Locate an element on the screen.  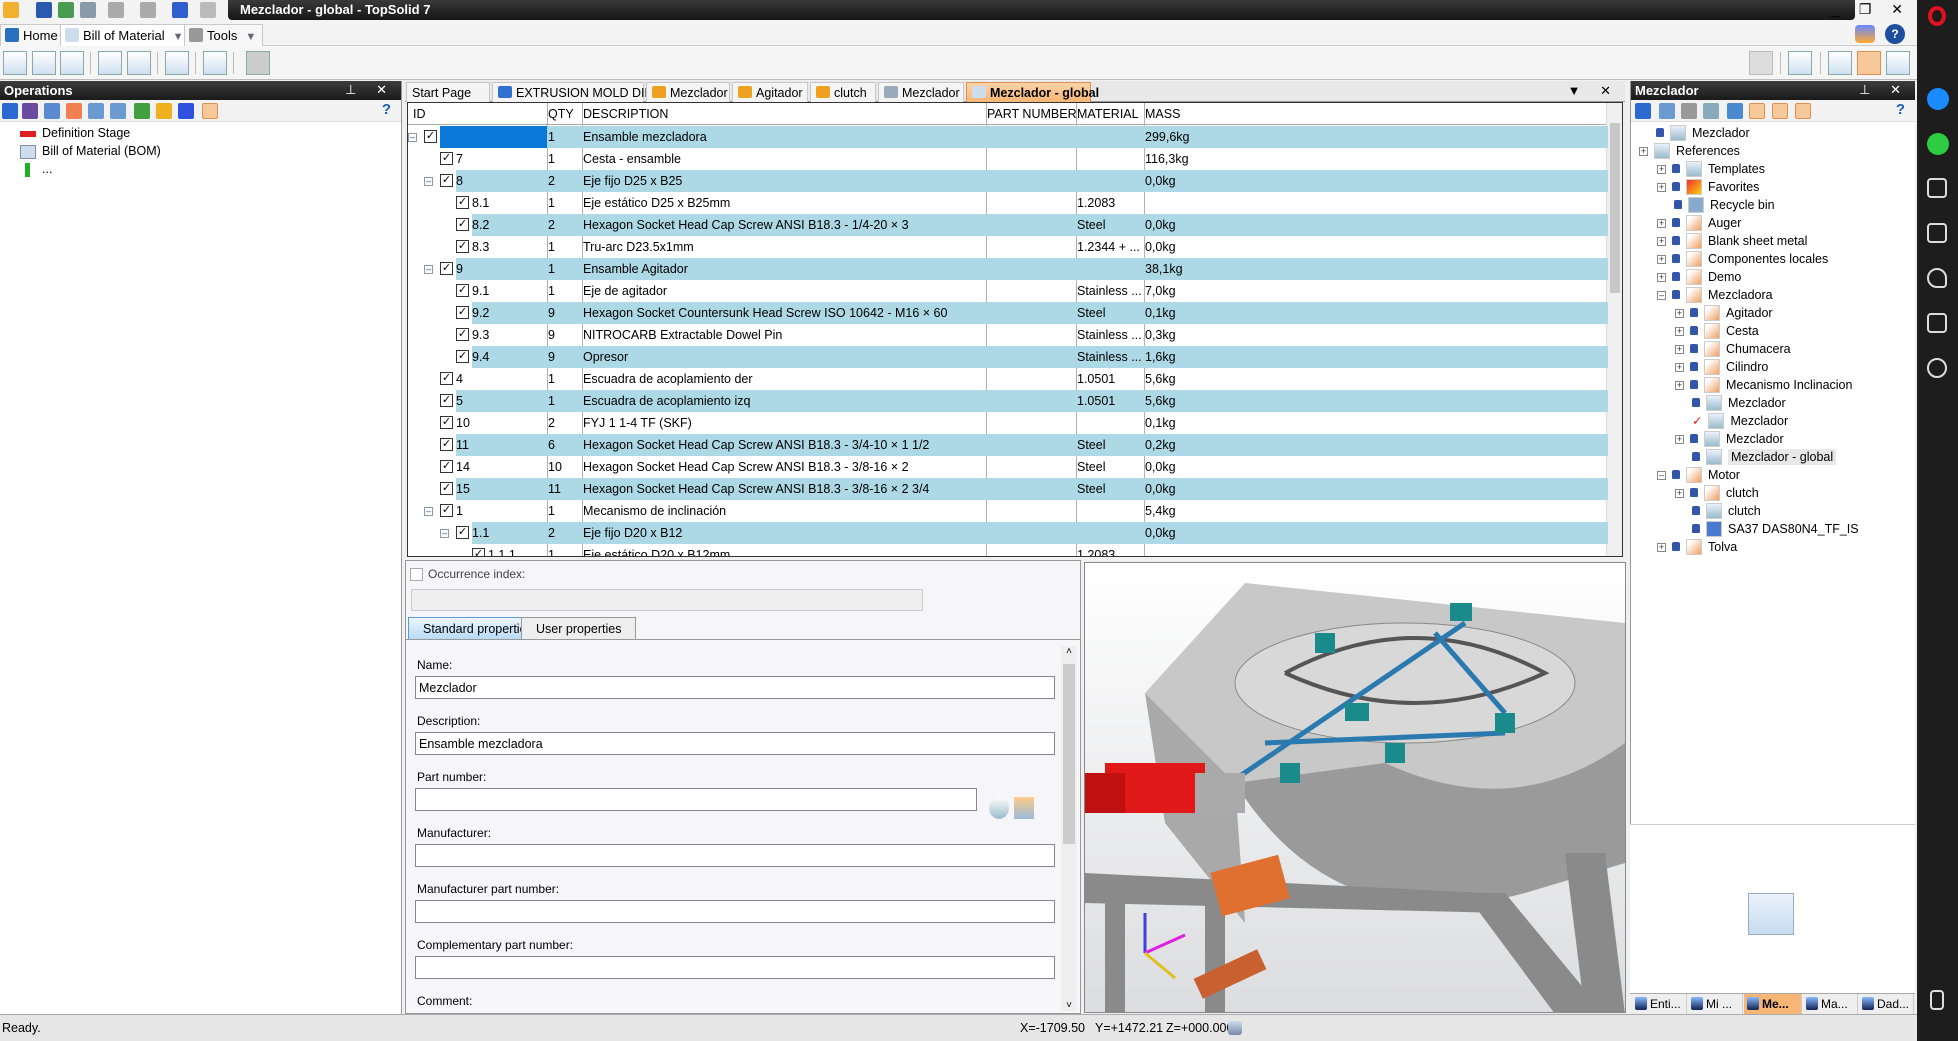
tree-item: + References is located at coordinates (1689, 152).